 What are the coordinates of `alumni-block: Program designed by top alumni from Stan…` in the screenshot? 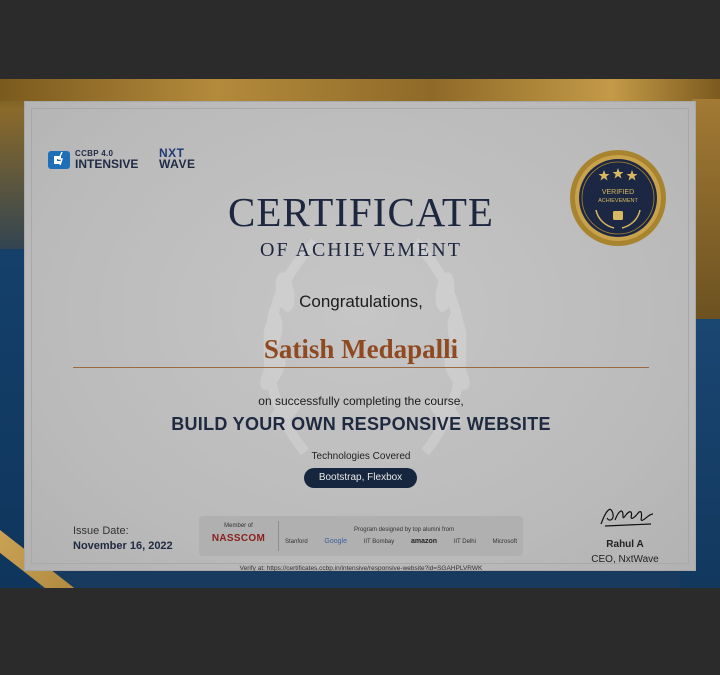 It's located at (401, 536).